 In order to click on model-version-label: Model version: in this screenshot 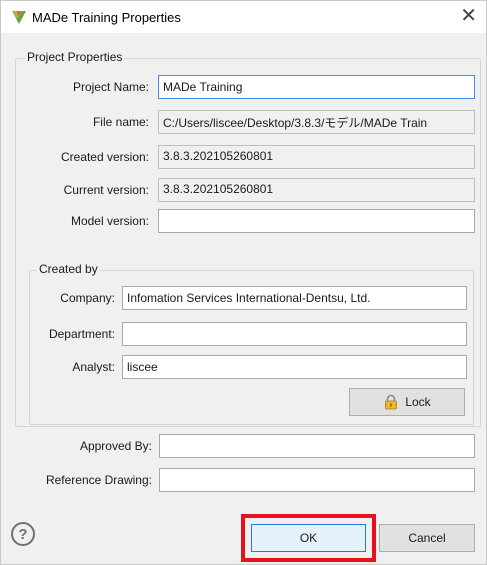, I will do `click(109, 221)`.